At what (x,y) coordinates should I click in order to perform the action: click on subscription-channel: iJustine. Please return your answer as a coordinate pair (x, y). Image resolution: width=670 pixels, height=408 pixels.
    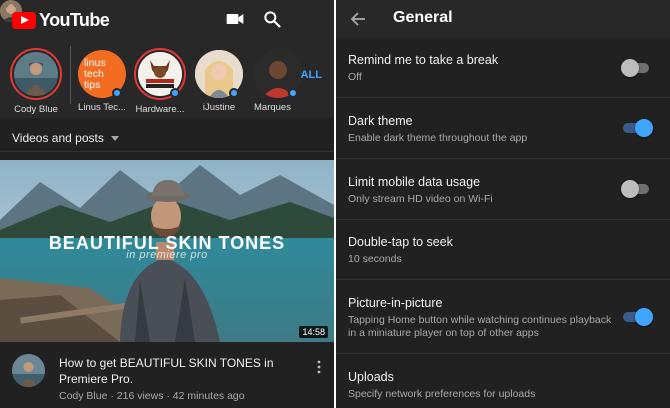
    Looking at the image, I should click on (219, 81).